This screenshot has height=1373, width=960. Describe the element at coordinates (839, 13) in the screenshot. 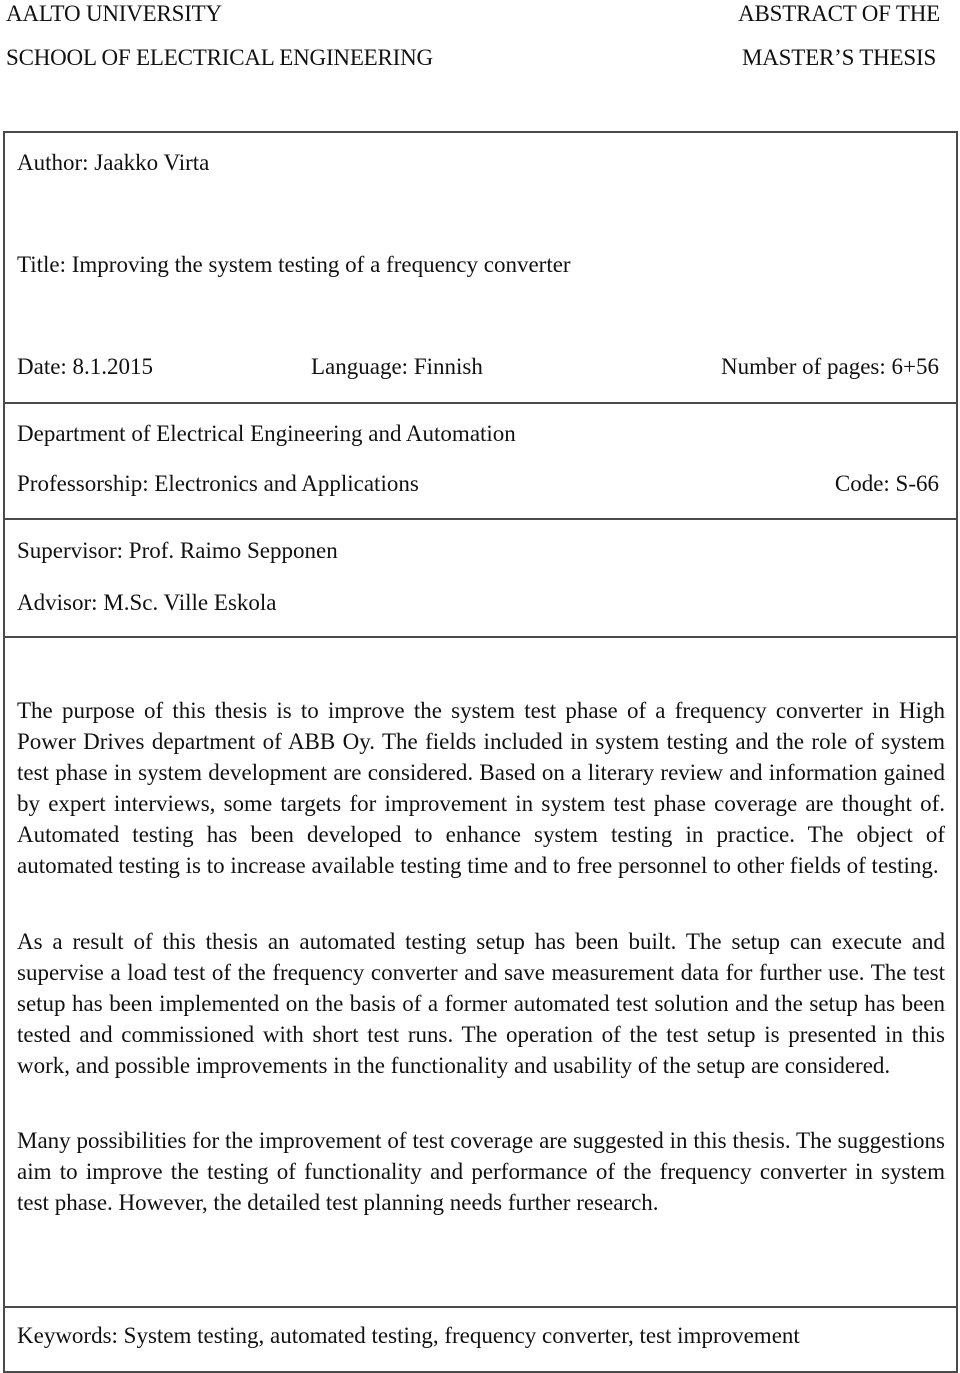

I see `document-type-line-1: ABSTRACT OF THE` at that location.